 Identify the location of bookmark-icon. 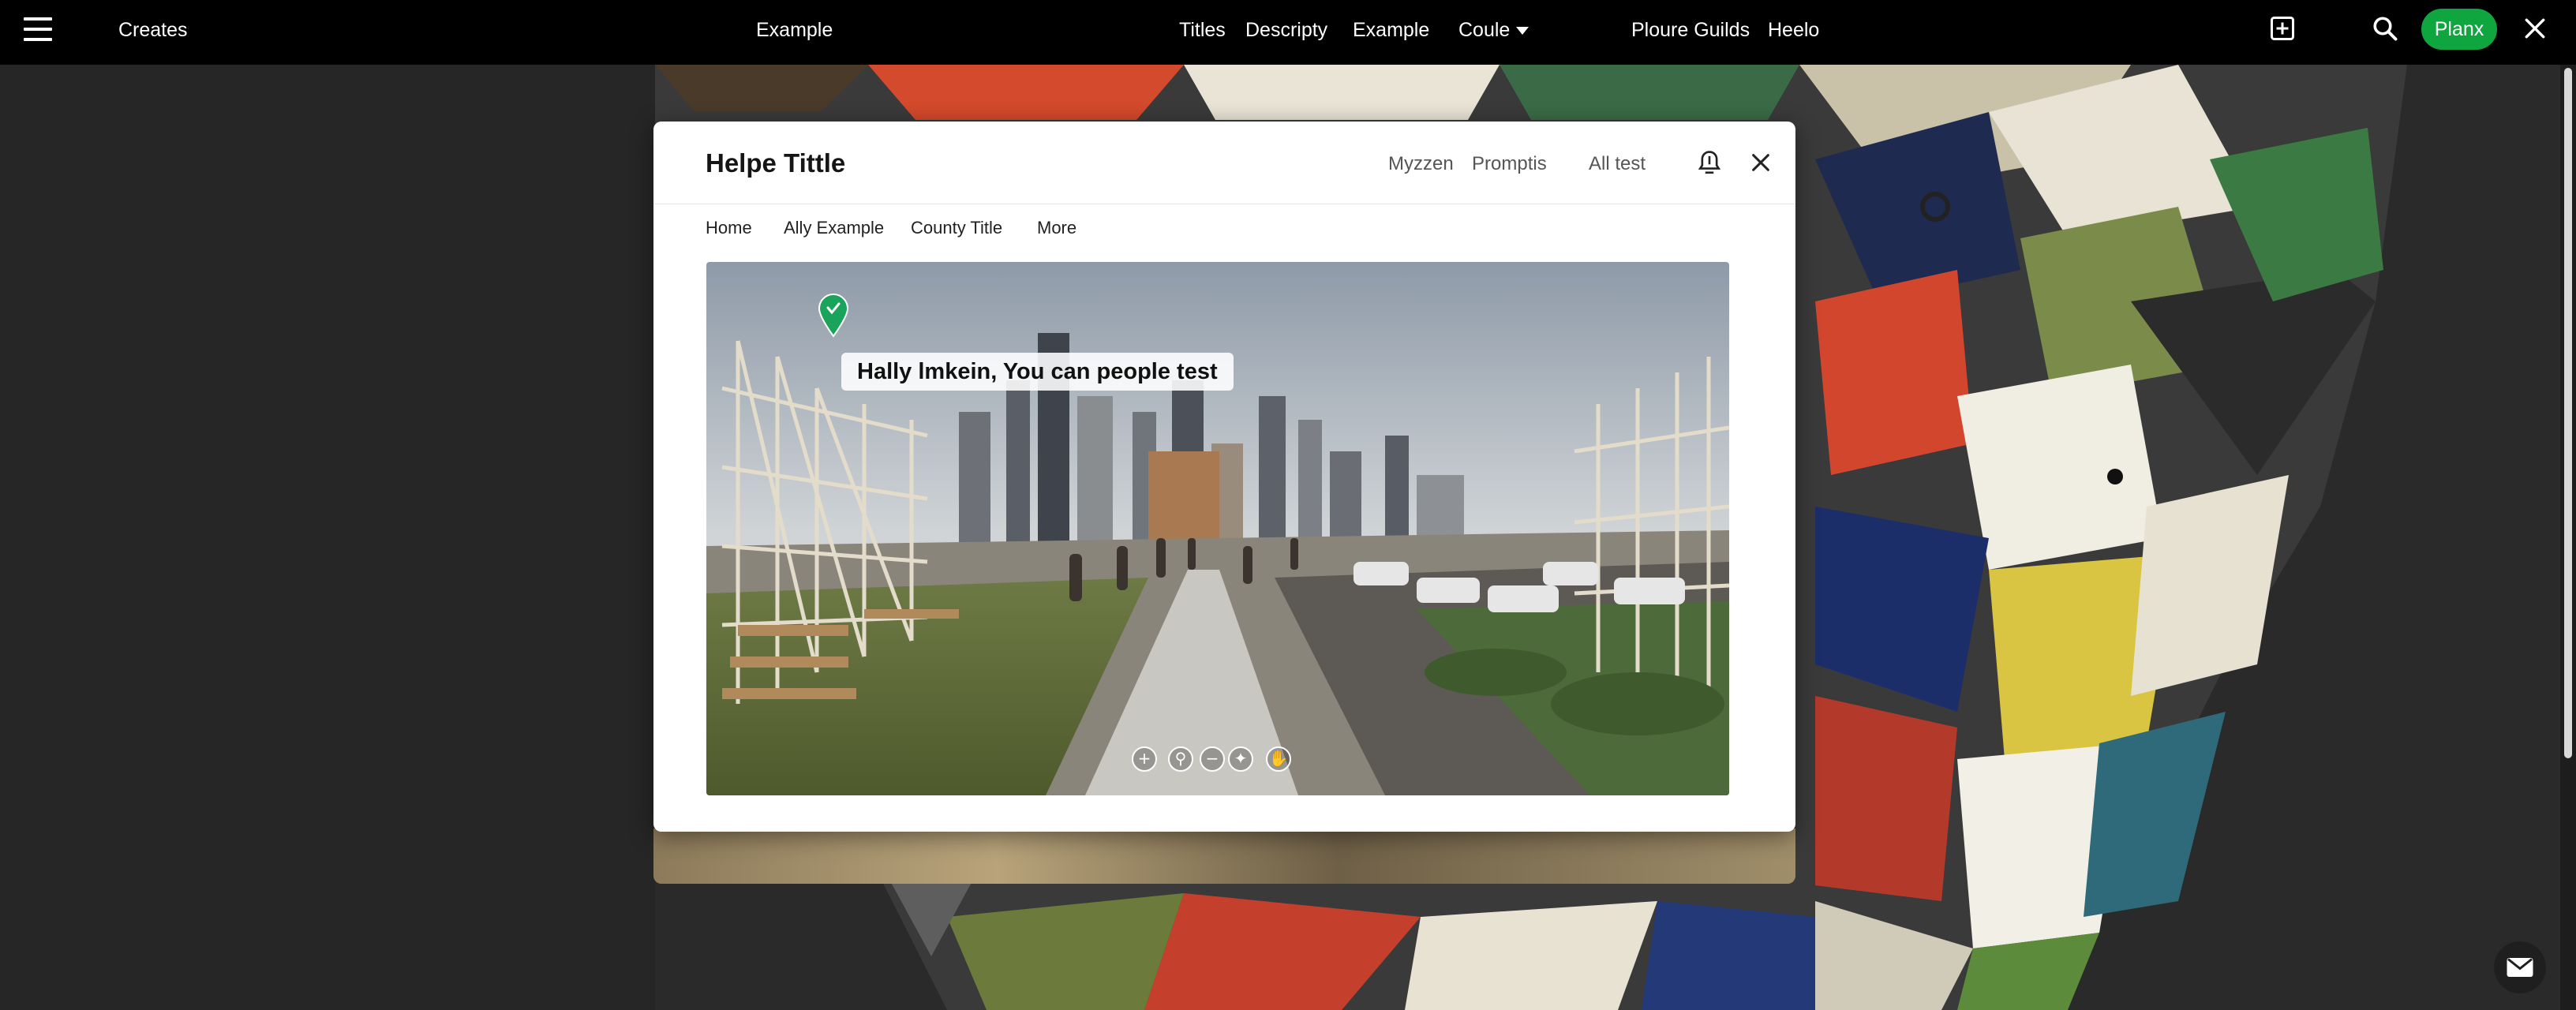
(1709, 163).